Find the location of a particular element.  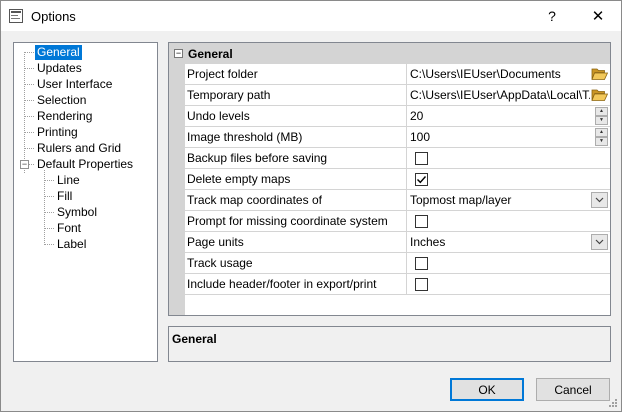

property-row-project-folder: Project folder C:\Users\IEUser\Documents is located at coordinates (397, 74).